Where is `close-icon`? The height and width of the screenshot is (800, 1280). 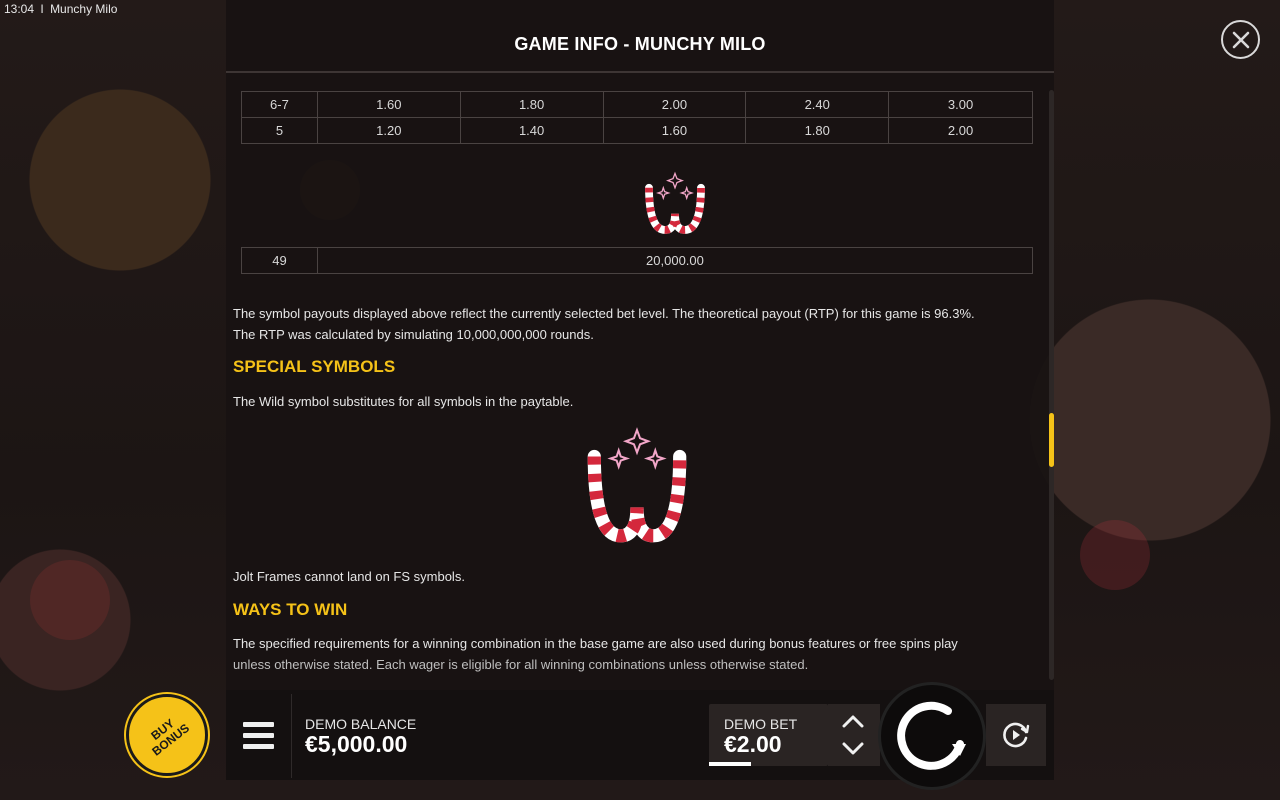 close-icon is located at coordinates (1240, 39).